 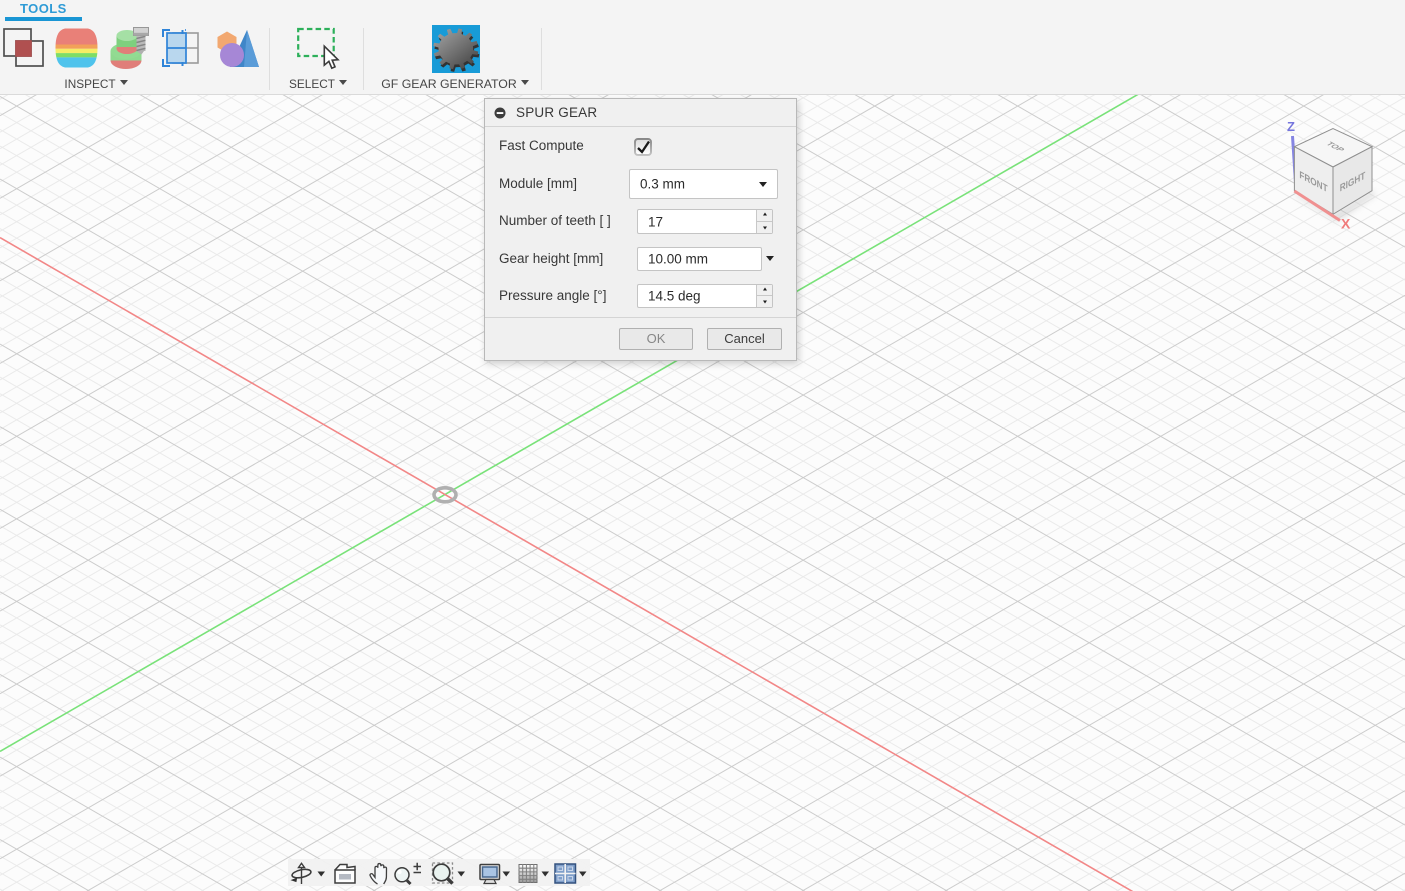 I want to click on svg-text: X, so click(x=1346, y=224).